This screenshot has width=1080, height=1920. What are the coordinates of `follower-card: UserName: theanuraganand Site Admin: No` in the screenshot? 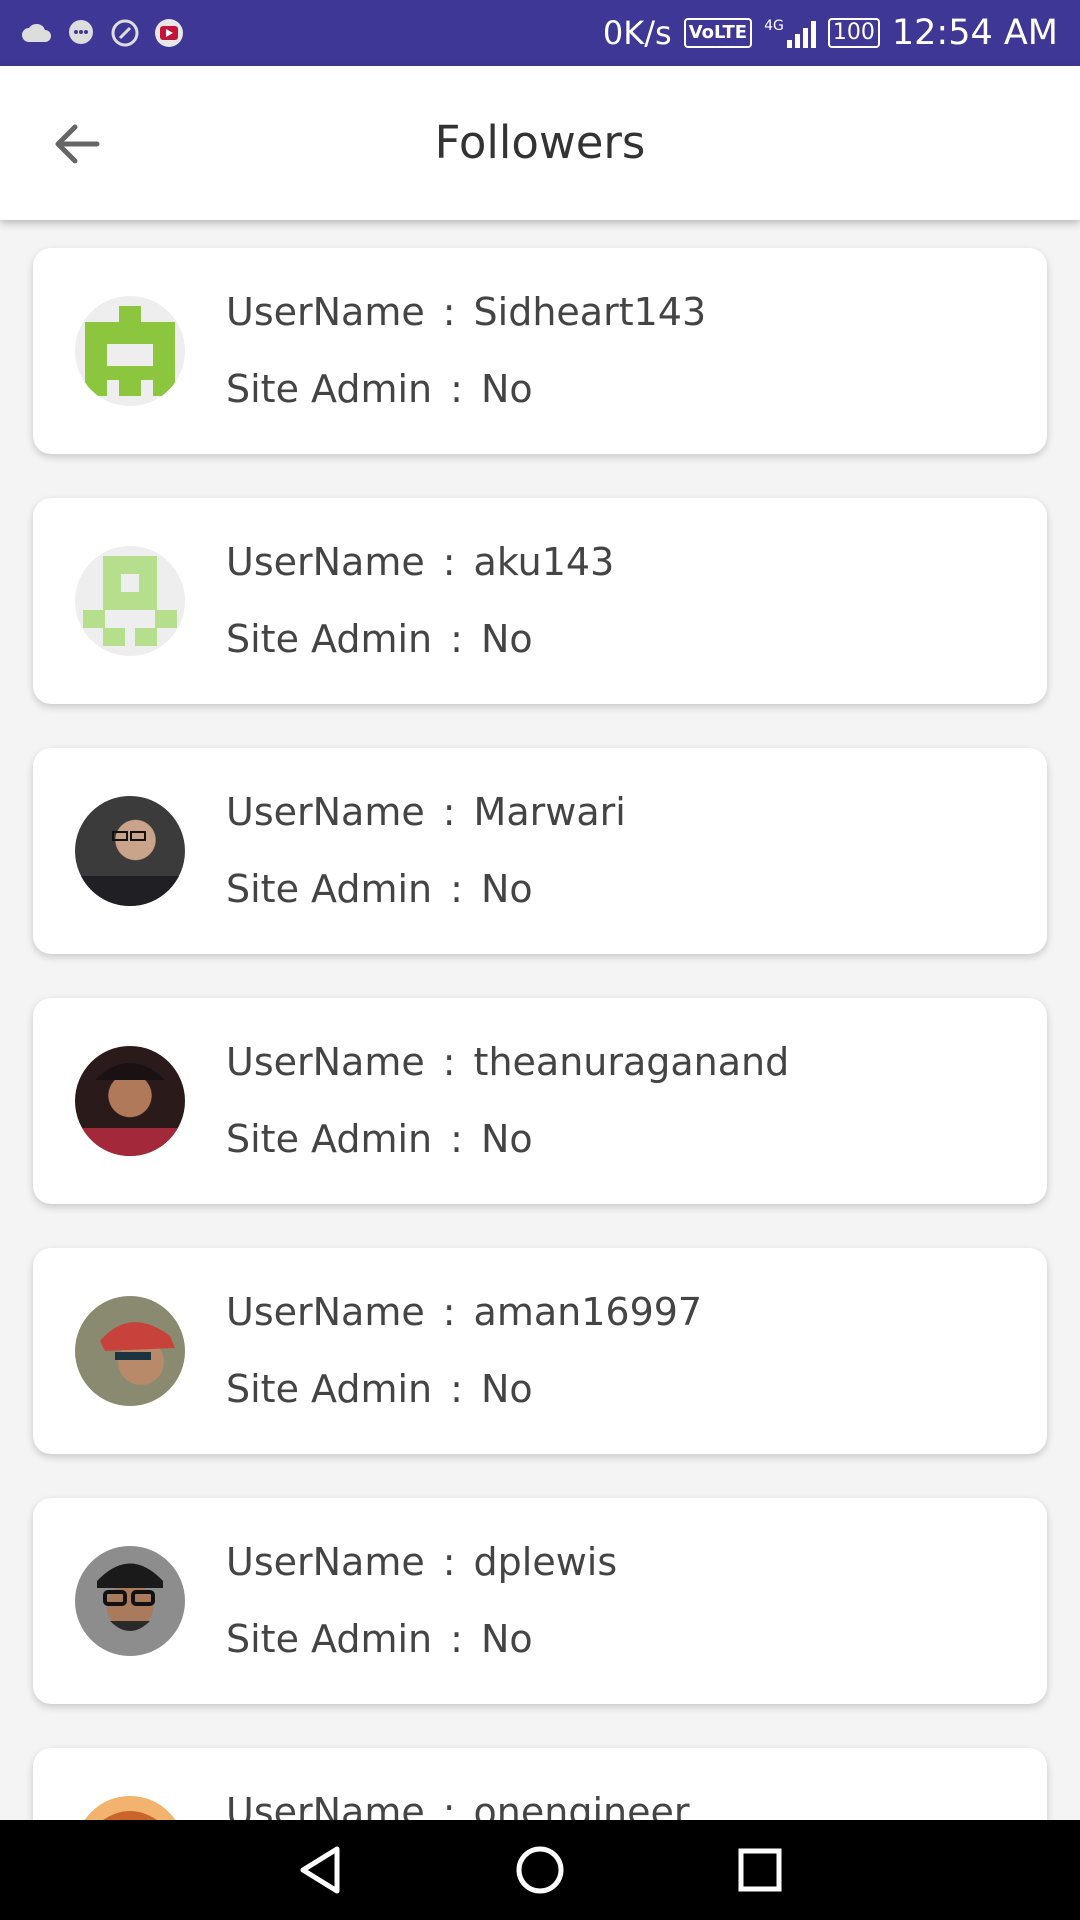 It's located at (540, 1101).